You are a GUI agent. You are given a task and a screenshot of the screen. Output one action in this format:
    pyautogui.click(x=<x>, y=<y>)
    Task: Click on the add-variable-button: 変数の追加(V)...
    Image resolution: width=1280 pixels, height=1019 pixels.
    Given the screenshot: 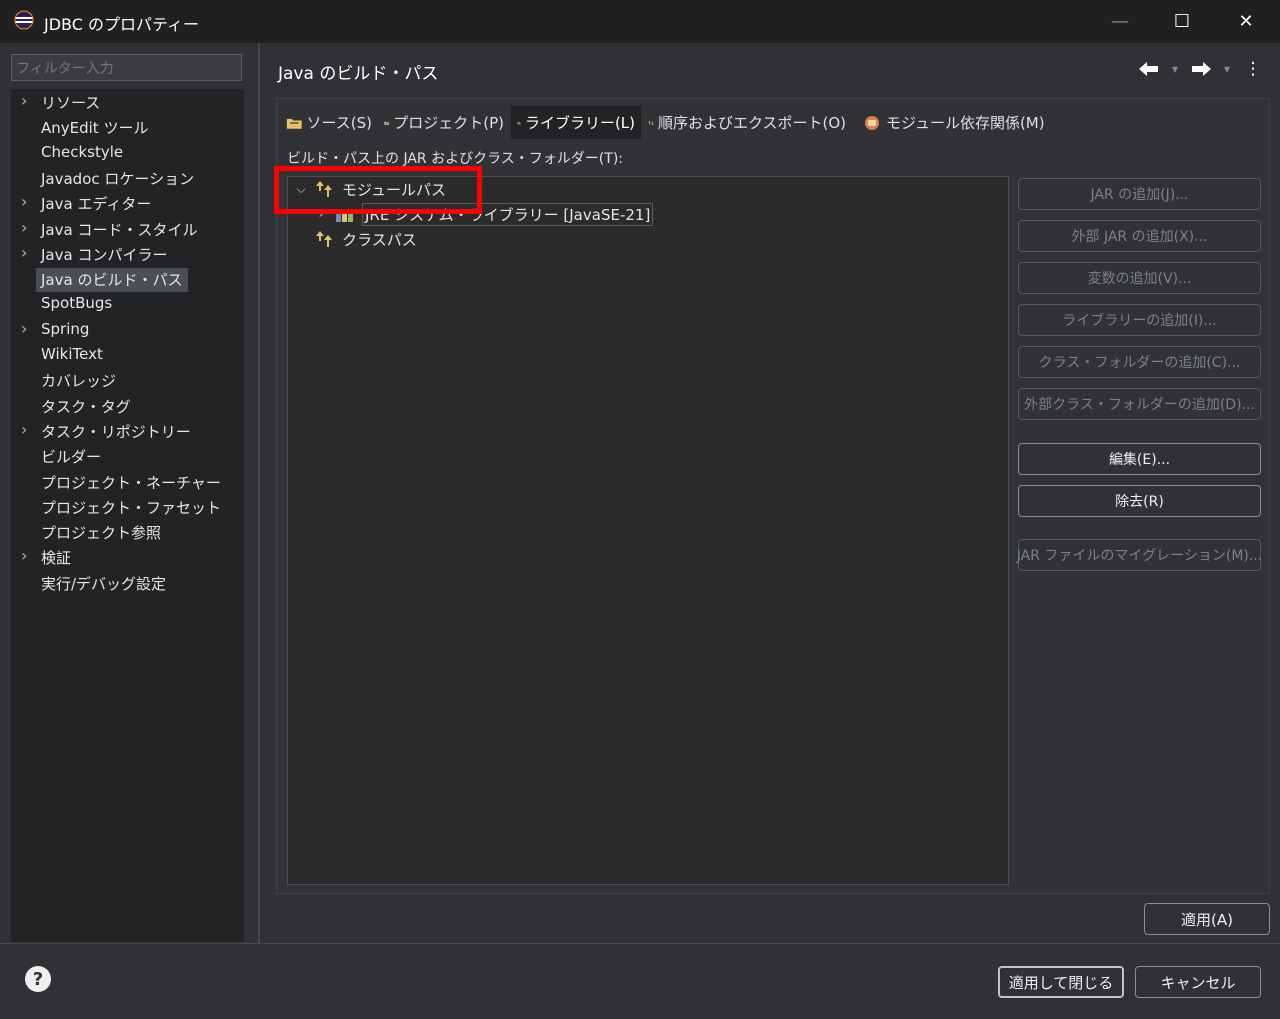 What is the action you would take?
    pyautogui.click(x=1139, y=278)
    